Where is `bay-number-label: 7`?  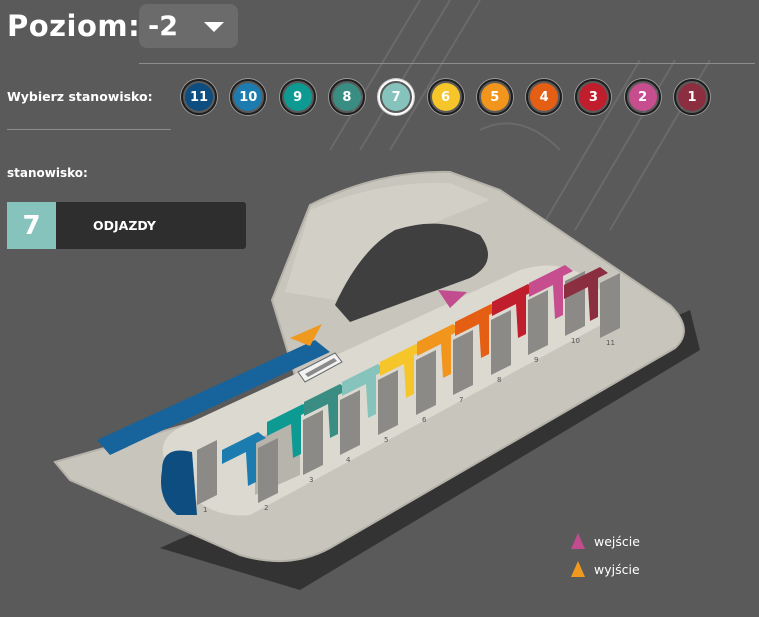
bay-number-label: 7 is located at coordinates (461, 400).